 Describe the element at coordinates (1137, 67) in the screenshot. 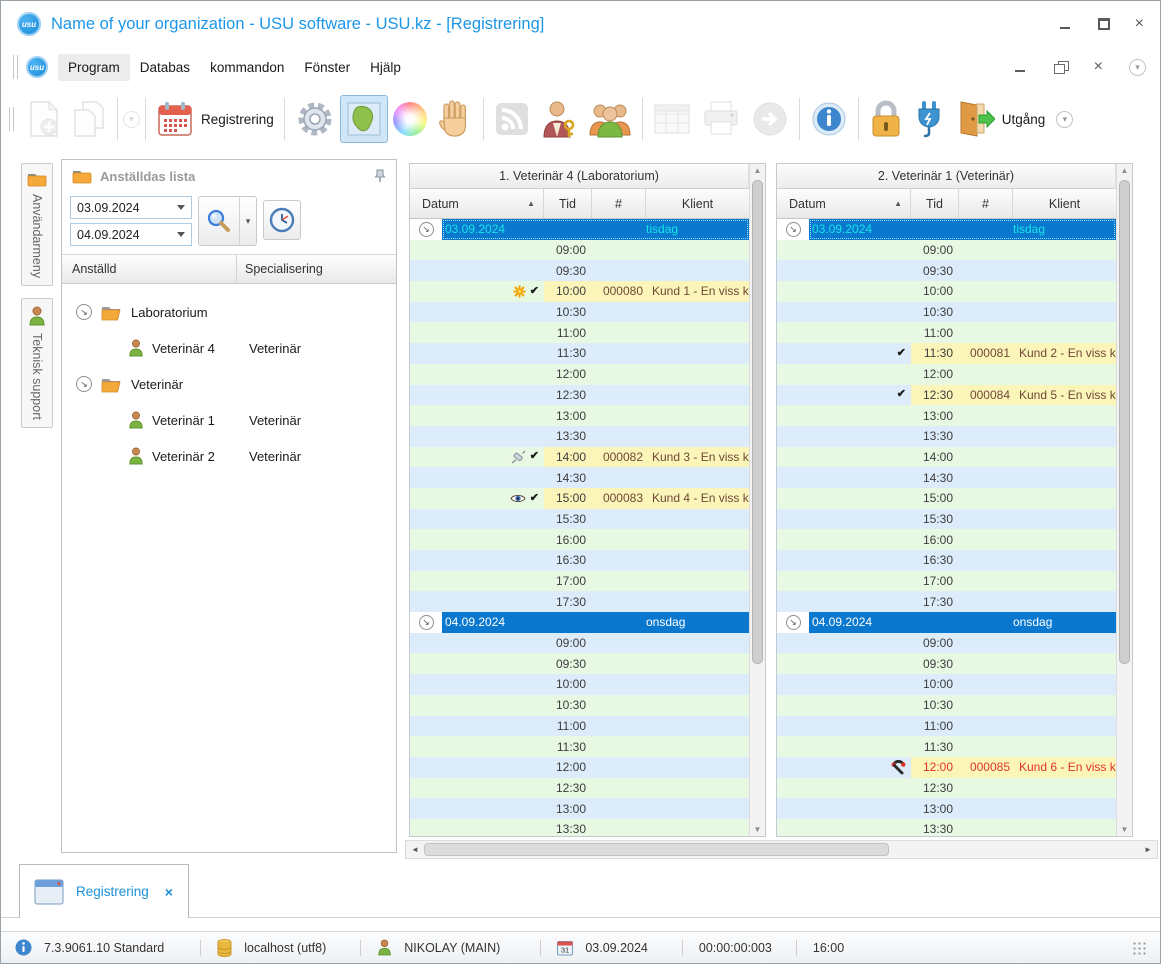

I see `menubar-options-icon: ▾` at that location.